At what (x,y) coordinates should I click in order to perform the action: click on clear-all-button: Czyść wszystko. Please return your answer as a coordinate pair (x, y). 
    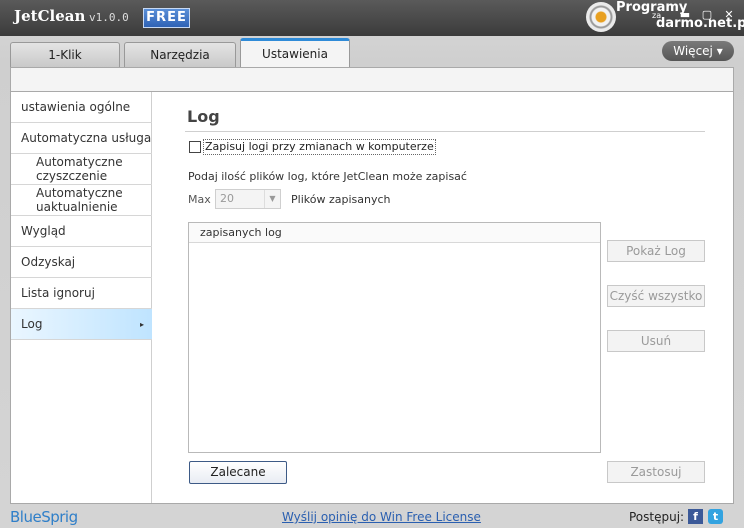
    Looking at the image, I should click on (656, 296).